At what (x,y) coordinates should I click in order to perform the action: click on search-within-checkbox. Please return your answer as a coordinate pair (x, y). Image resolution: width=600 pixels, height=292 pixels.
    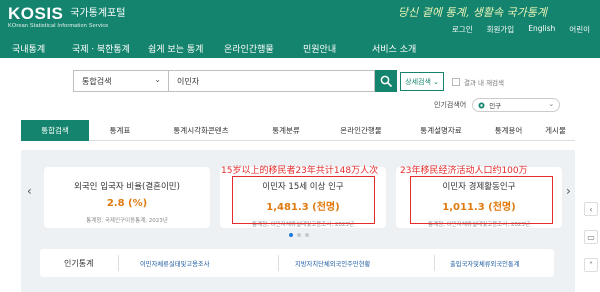
    Looking at the image, I should click on (456, 82).